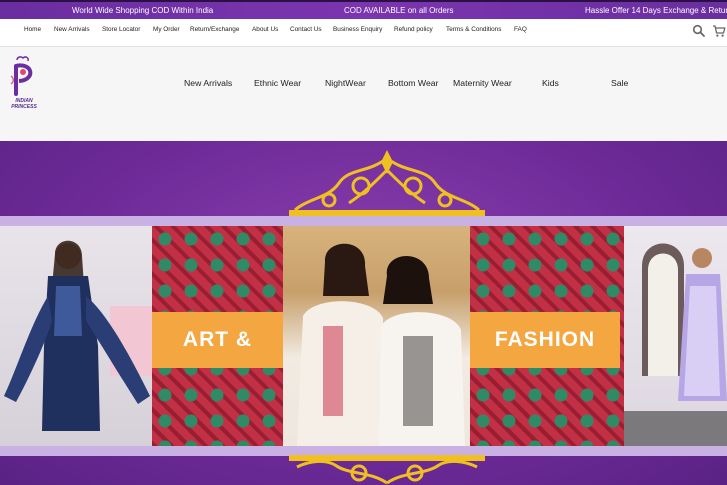  What do you see at coordinates (473, 29) in the screenshot?
I see `top-link-terms-conditions: Terms & Conditions` at bounding box center [473, 29].